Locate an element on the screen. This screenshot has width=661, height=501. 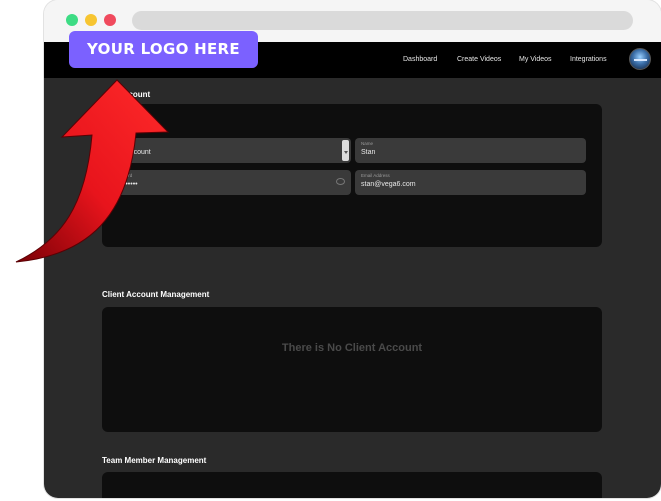
team-management-panel is located at coordinates (352, 485).